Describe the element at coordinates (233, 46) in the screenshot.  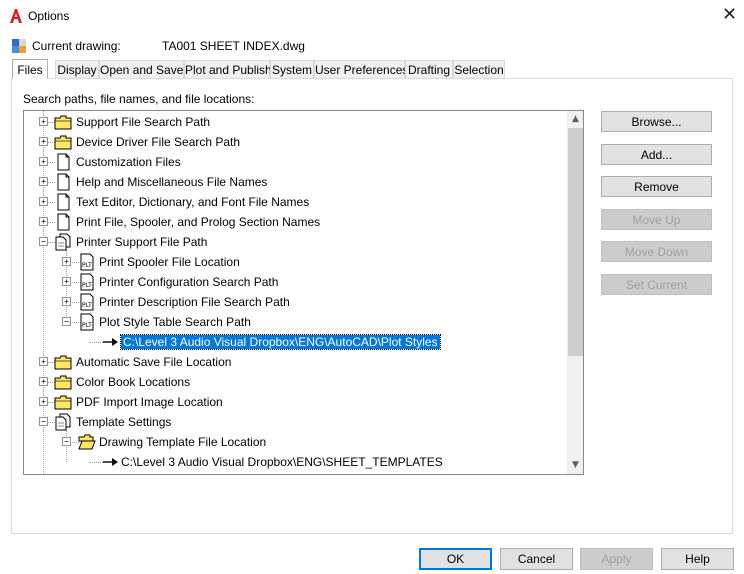
I see `current-drawing-name: TA001 SHEET INDEX.dwg` at that location.